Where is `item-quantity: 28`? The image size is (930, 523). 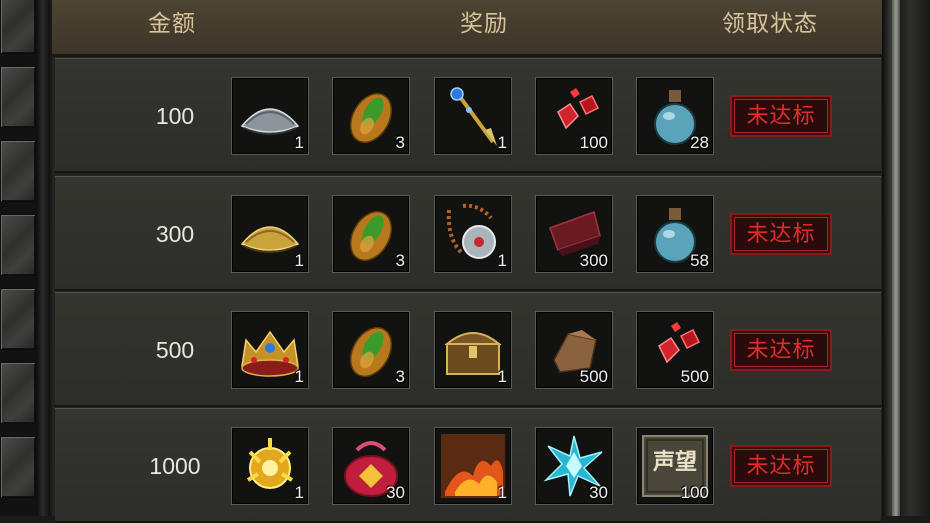 item-quantity: 28 is located at coordinates (699, 142).